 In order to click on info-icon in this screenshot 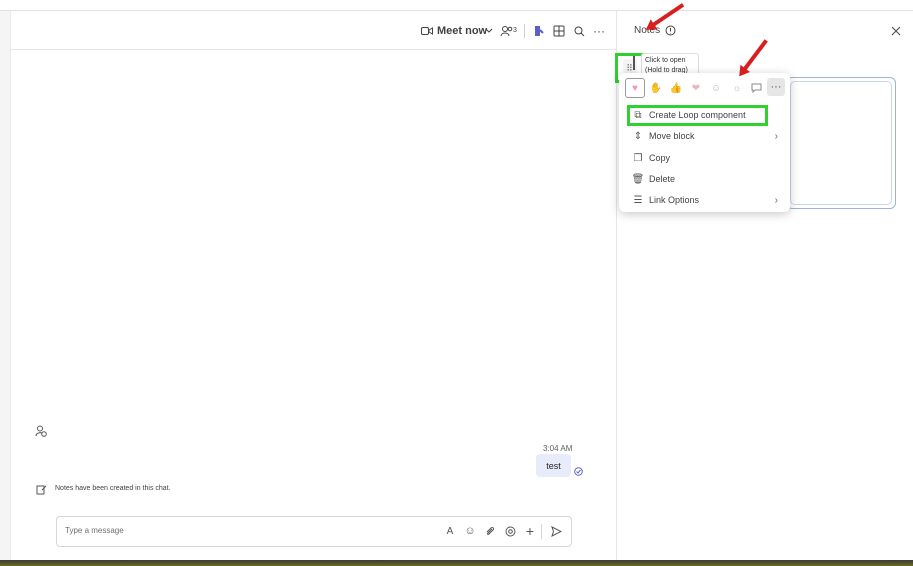, I will do `click(670, 30)`.